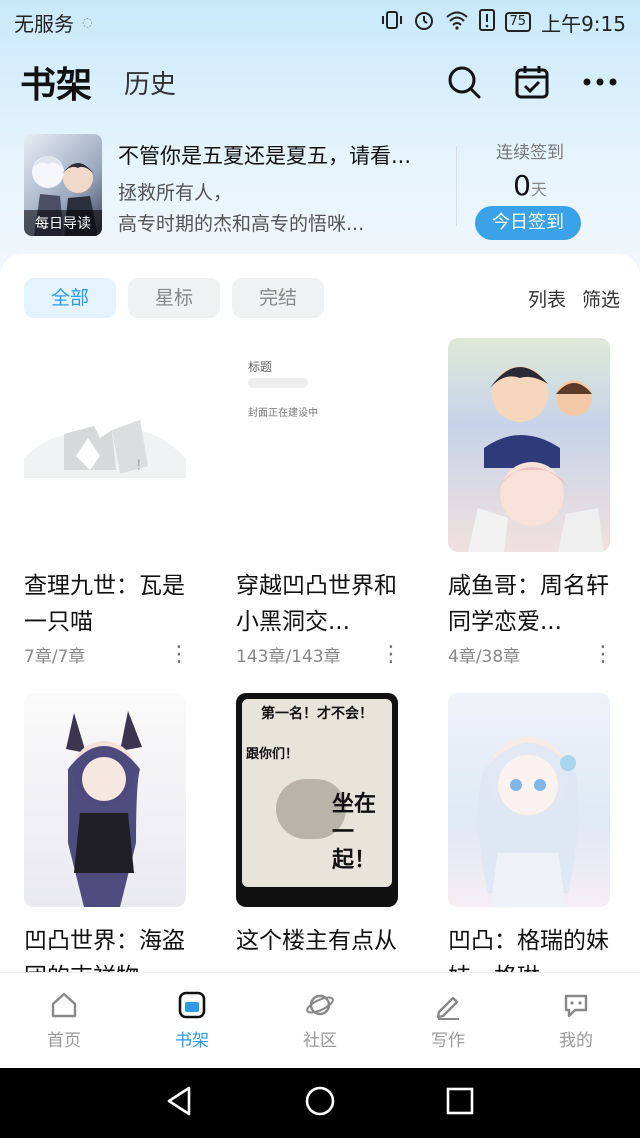 The image size is (640, 1138). I want to click on no-signal-icon: ◌, so click(87, 22).